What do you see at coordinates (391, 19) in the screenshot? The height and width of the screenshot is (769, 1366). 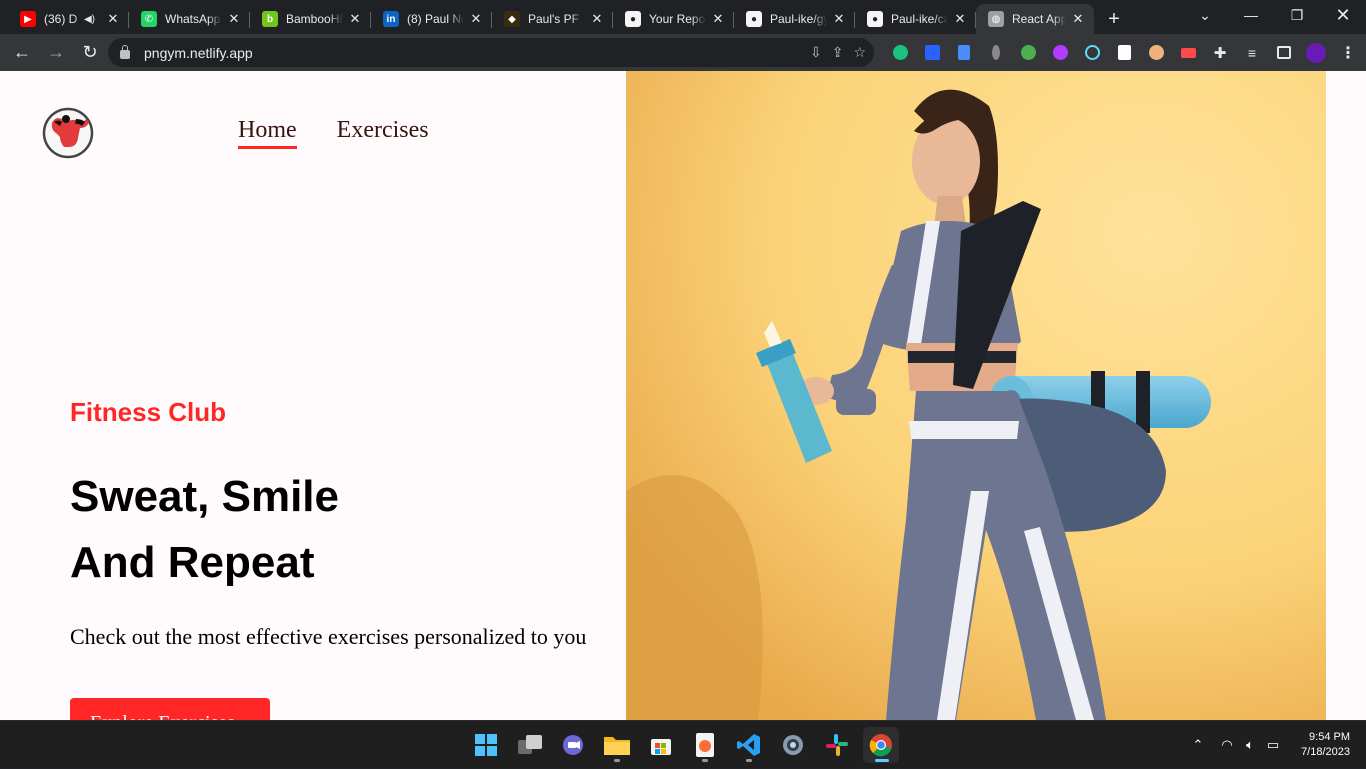 I see `linkedin-icon: in` at bounding box center [391, 19].